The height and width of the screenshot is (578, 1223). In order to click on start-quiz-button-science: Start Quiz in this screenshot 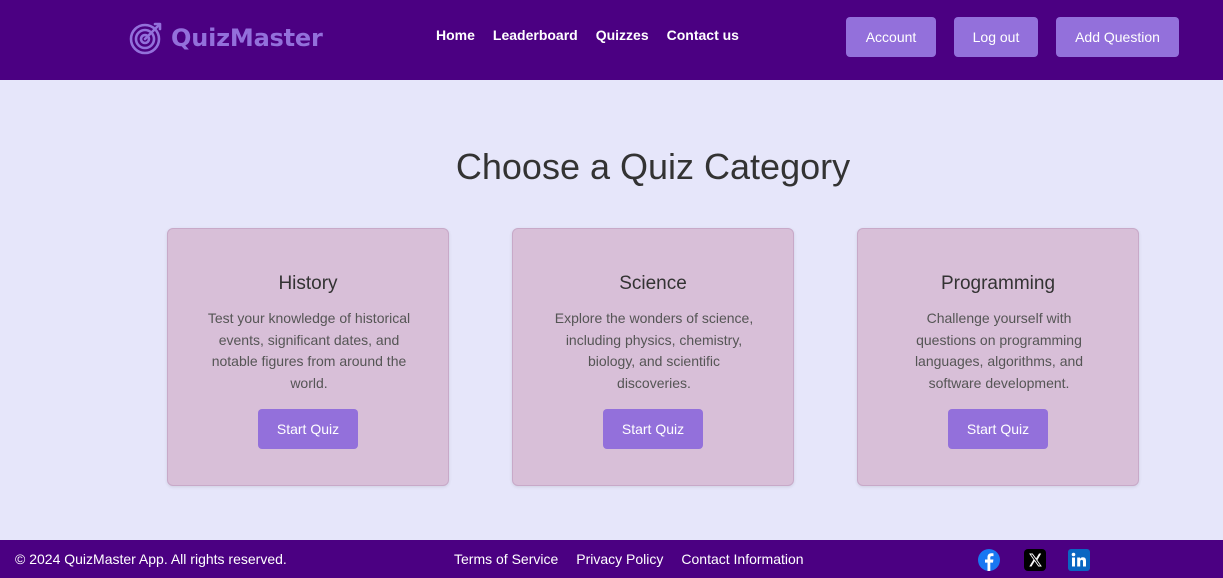, I will do `click(653, 429)`.